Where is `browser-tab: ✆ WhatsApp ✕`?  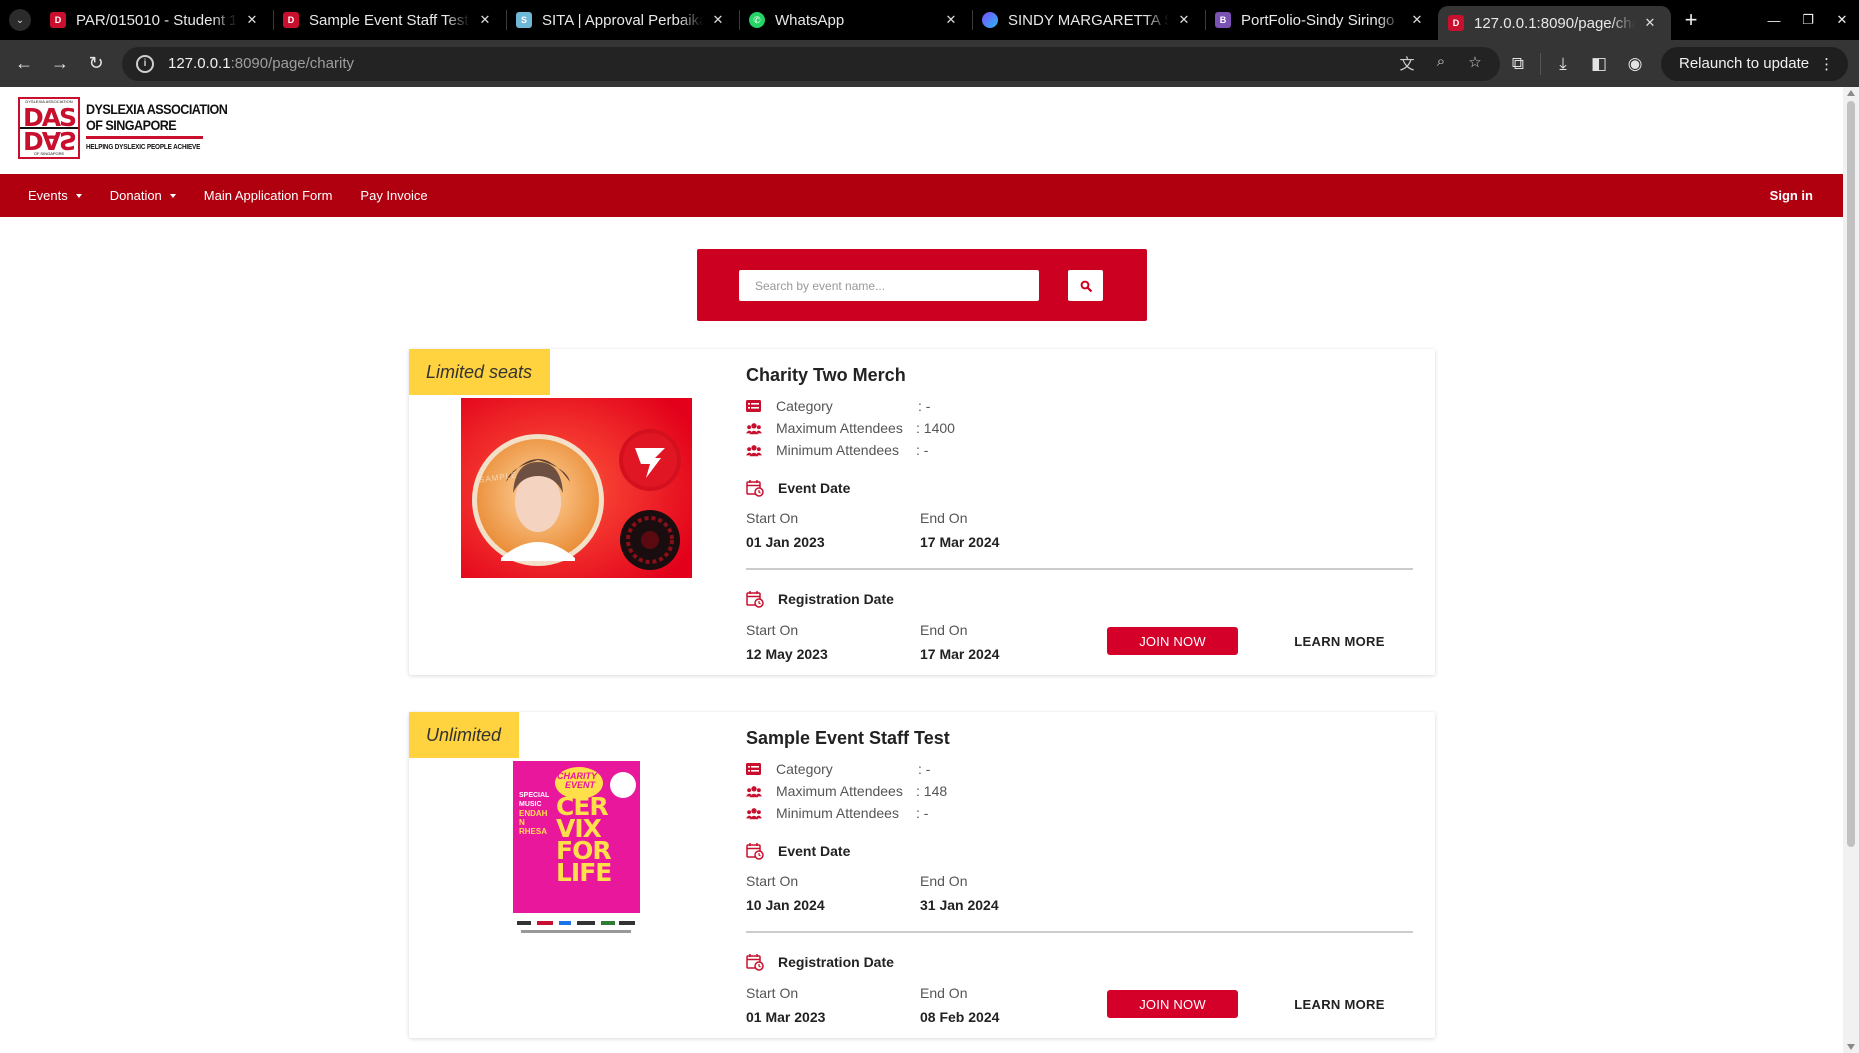 browser-tab: ✆ WhatsApp ✕ is located at coordinates (855, 20).